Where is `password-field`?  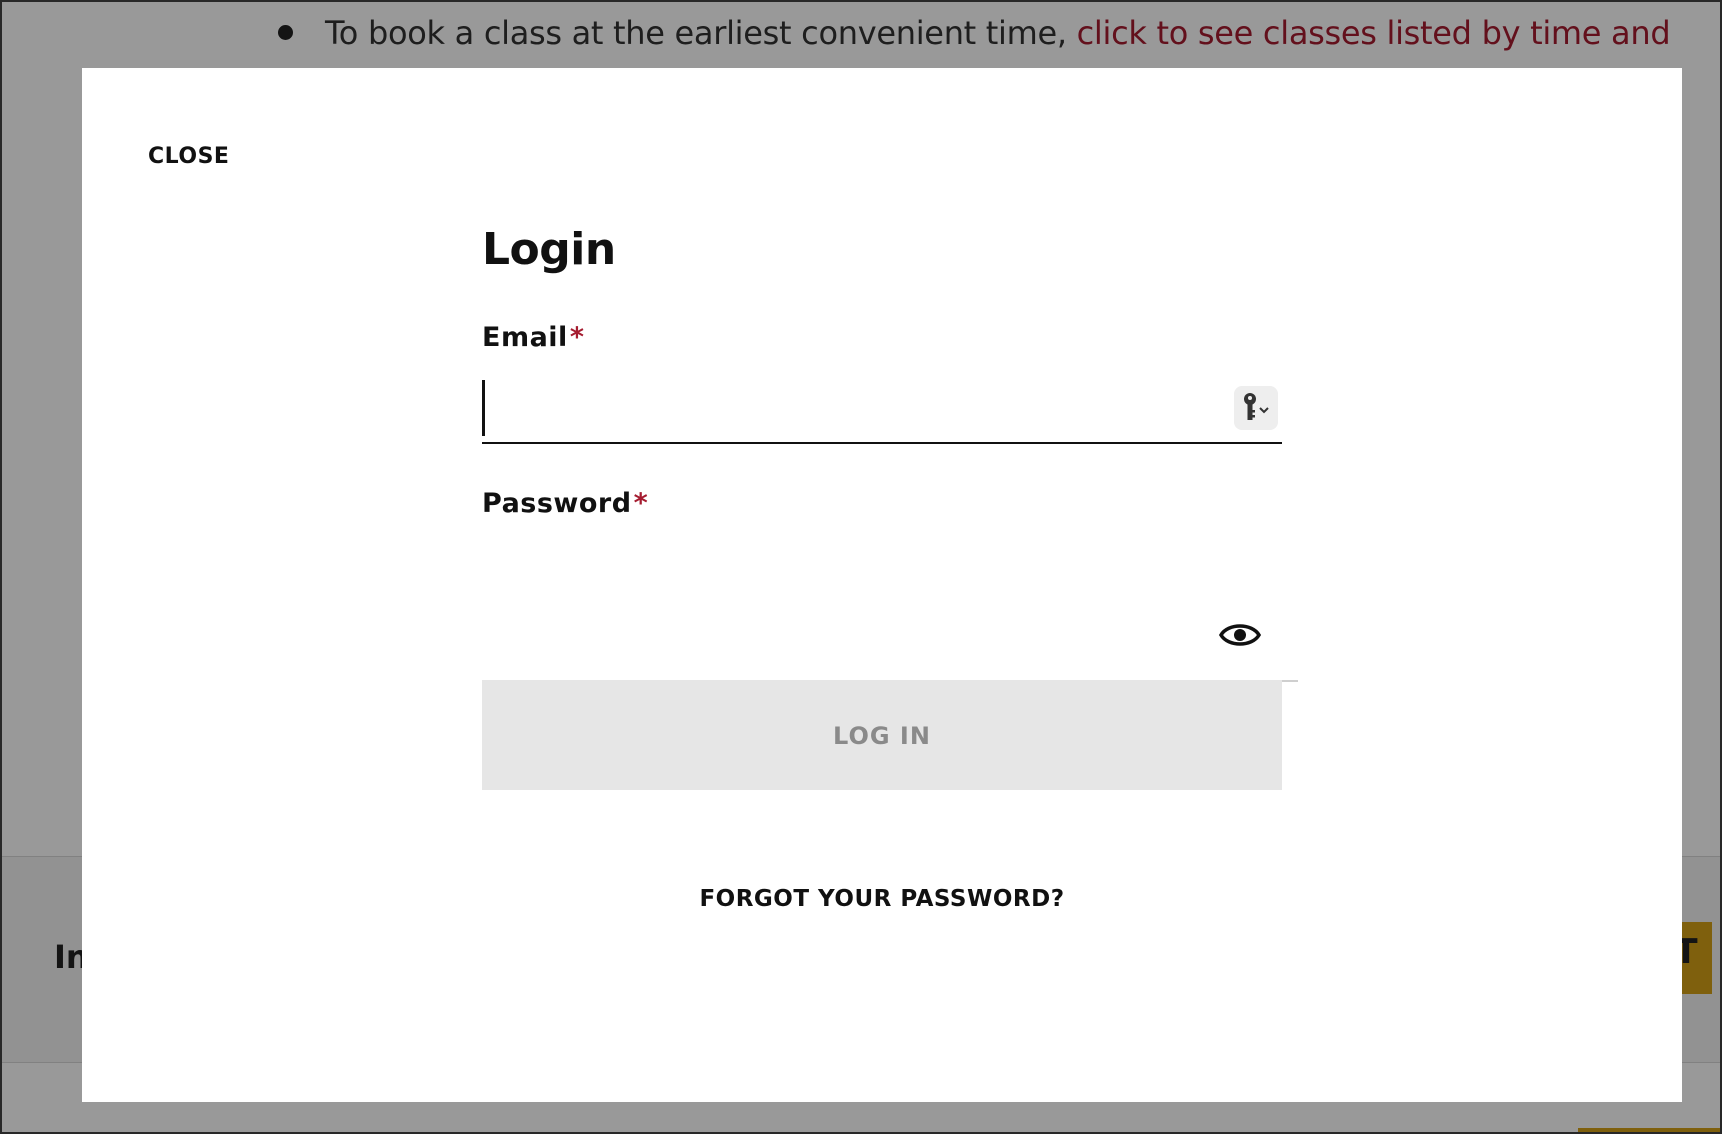 password-field is located at coordinates (890, 635).